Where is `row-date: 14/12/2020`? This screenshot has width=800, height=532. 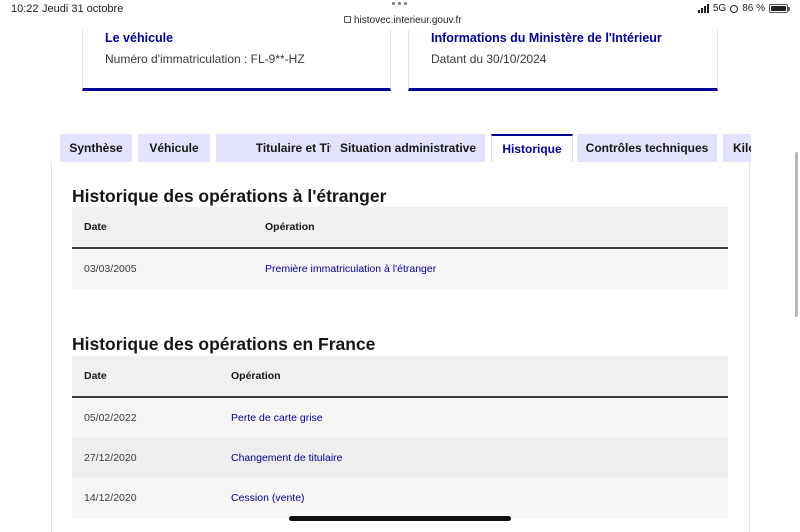 row-date: 14/12/2020 is located at coordinates (110, 498).